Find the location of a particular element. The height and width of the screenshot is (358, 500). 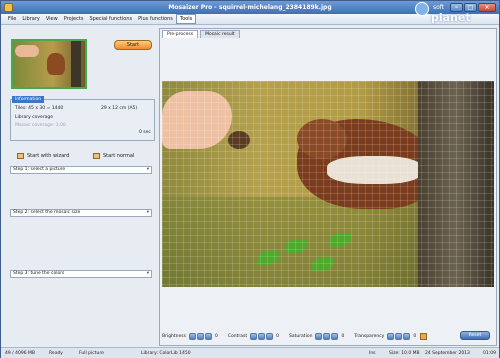

thumbnail-hand is located at coordinates (27, 51).